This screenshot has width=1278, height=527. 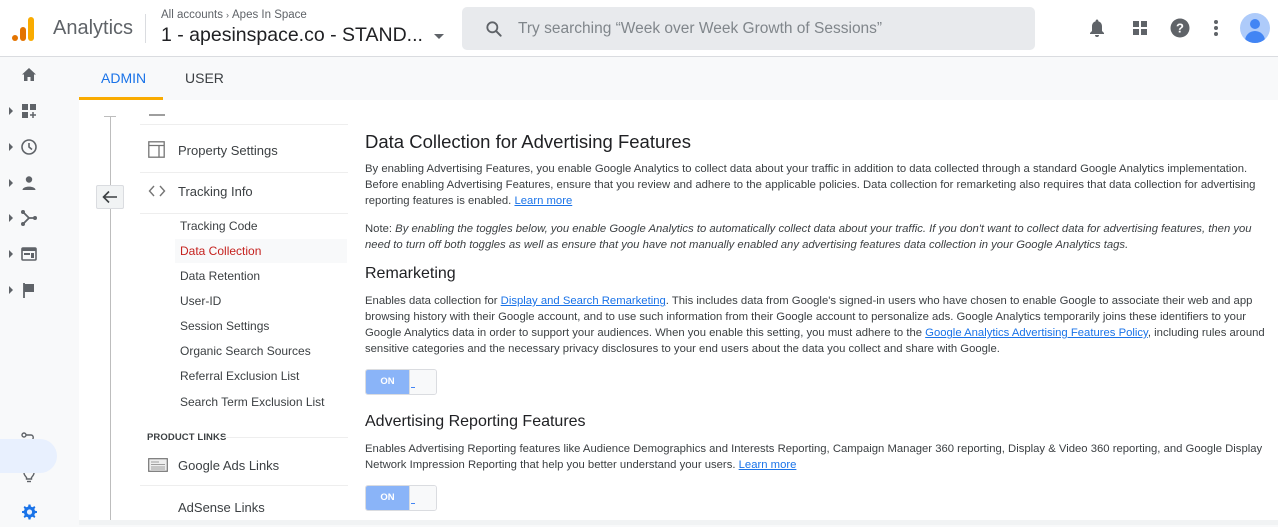 I want to click on person-icon, so click(x=29, y=183).